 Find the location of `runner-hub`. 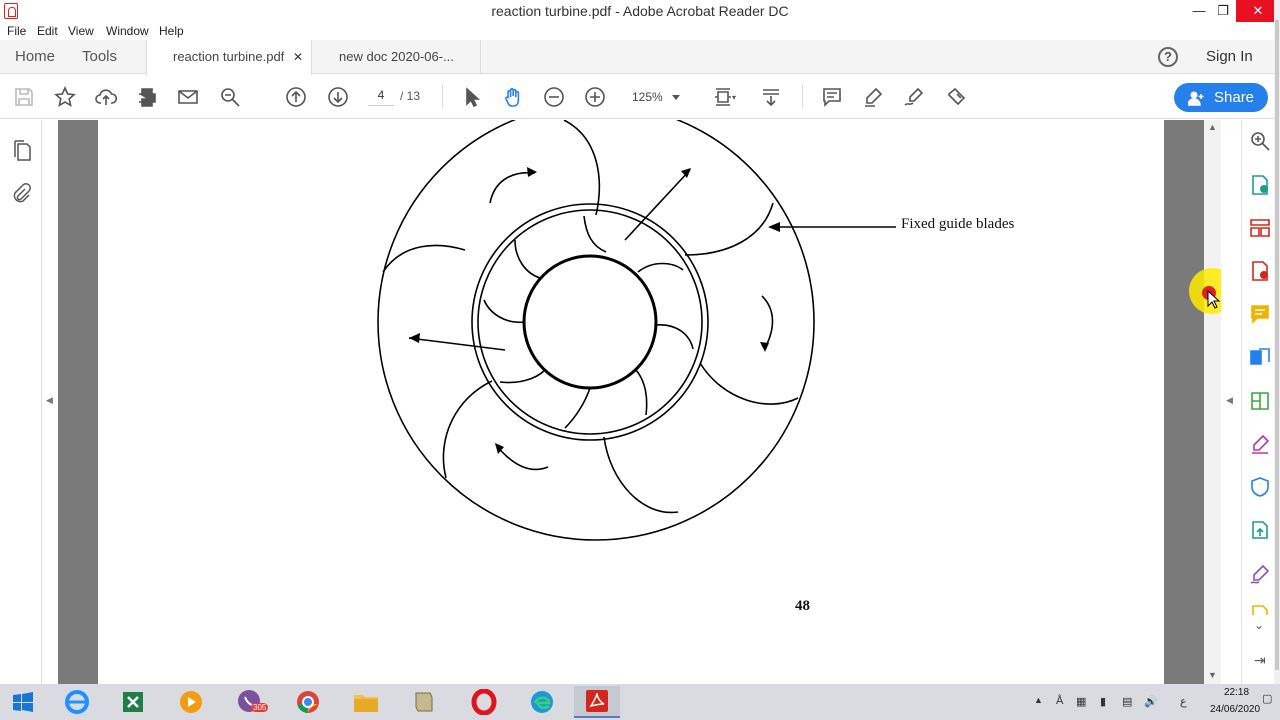

runner-hub is located at coordinates (590, 322).